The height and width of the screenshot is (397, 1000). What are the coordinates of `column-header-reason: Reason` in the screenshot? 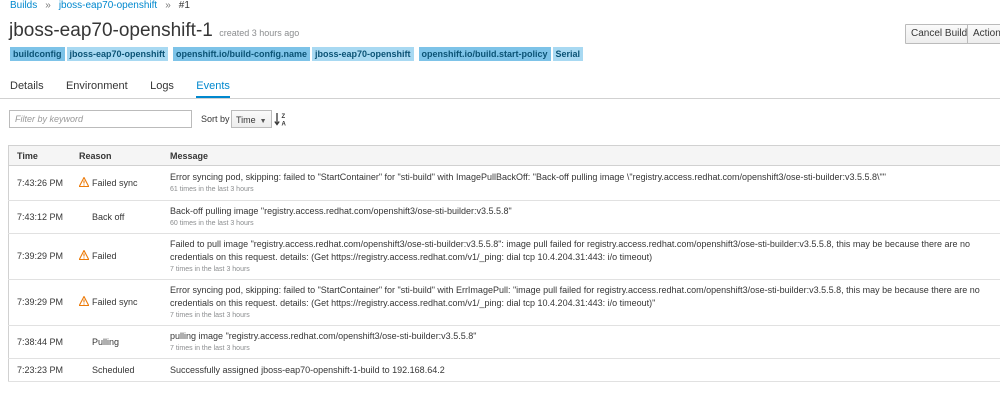 It's located at (117, 155).